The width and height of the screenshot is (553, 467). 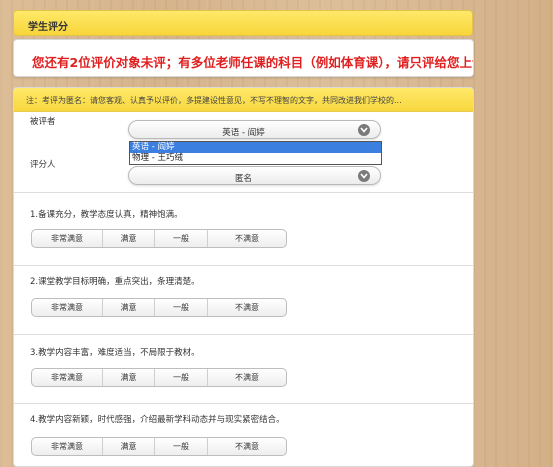 What do you see at coordinates (243, 133) in the screenshot?
I see `evaluatee-selected-value: 英语 - 阎婷` at bounding box center [243, 133].